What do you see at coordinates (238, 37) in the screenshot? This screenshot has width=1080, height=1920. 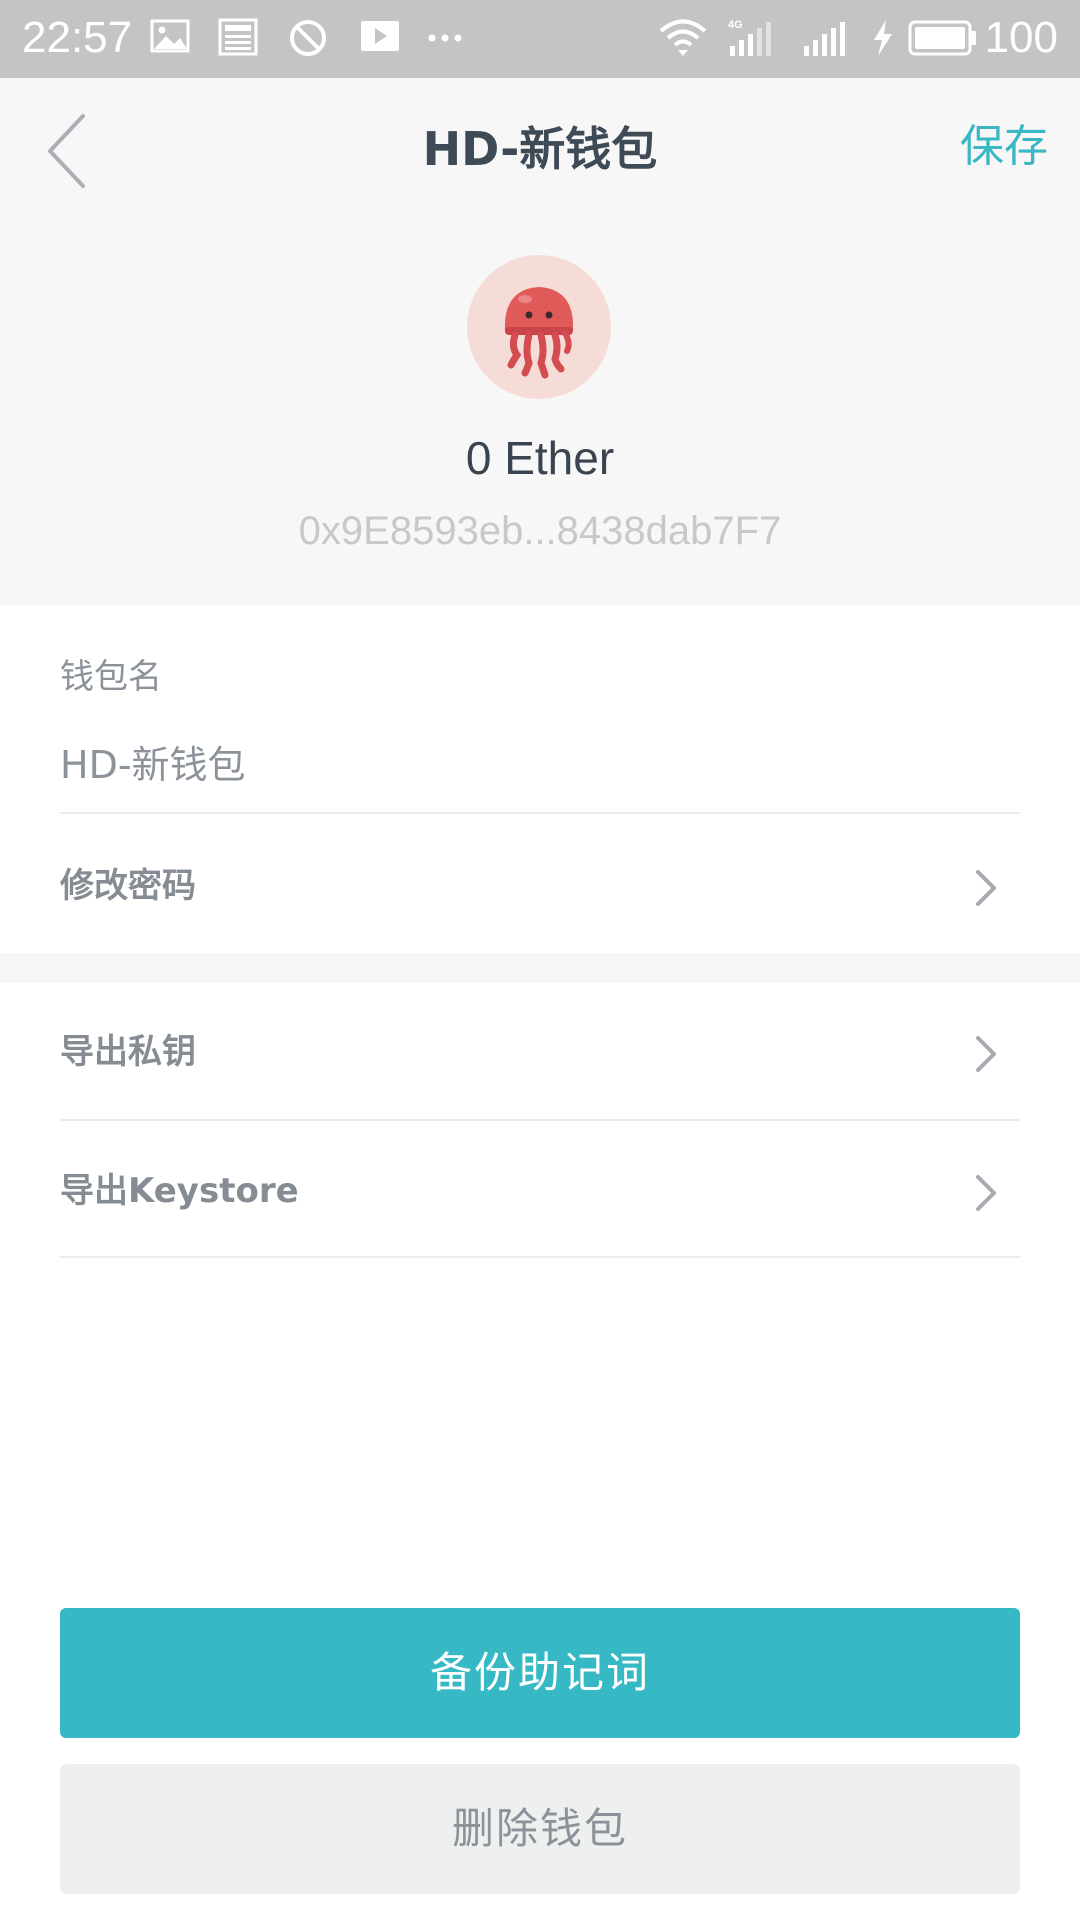 I see `news-icon` at bounding box center [238, 37].